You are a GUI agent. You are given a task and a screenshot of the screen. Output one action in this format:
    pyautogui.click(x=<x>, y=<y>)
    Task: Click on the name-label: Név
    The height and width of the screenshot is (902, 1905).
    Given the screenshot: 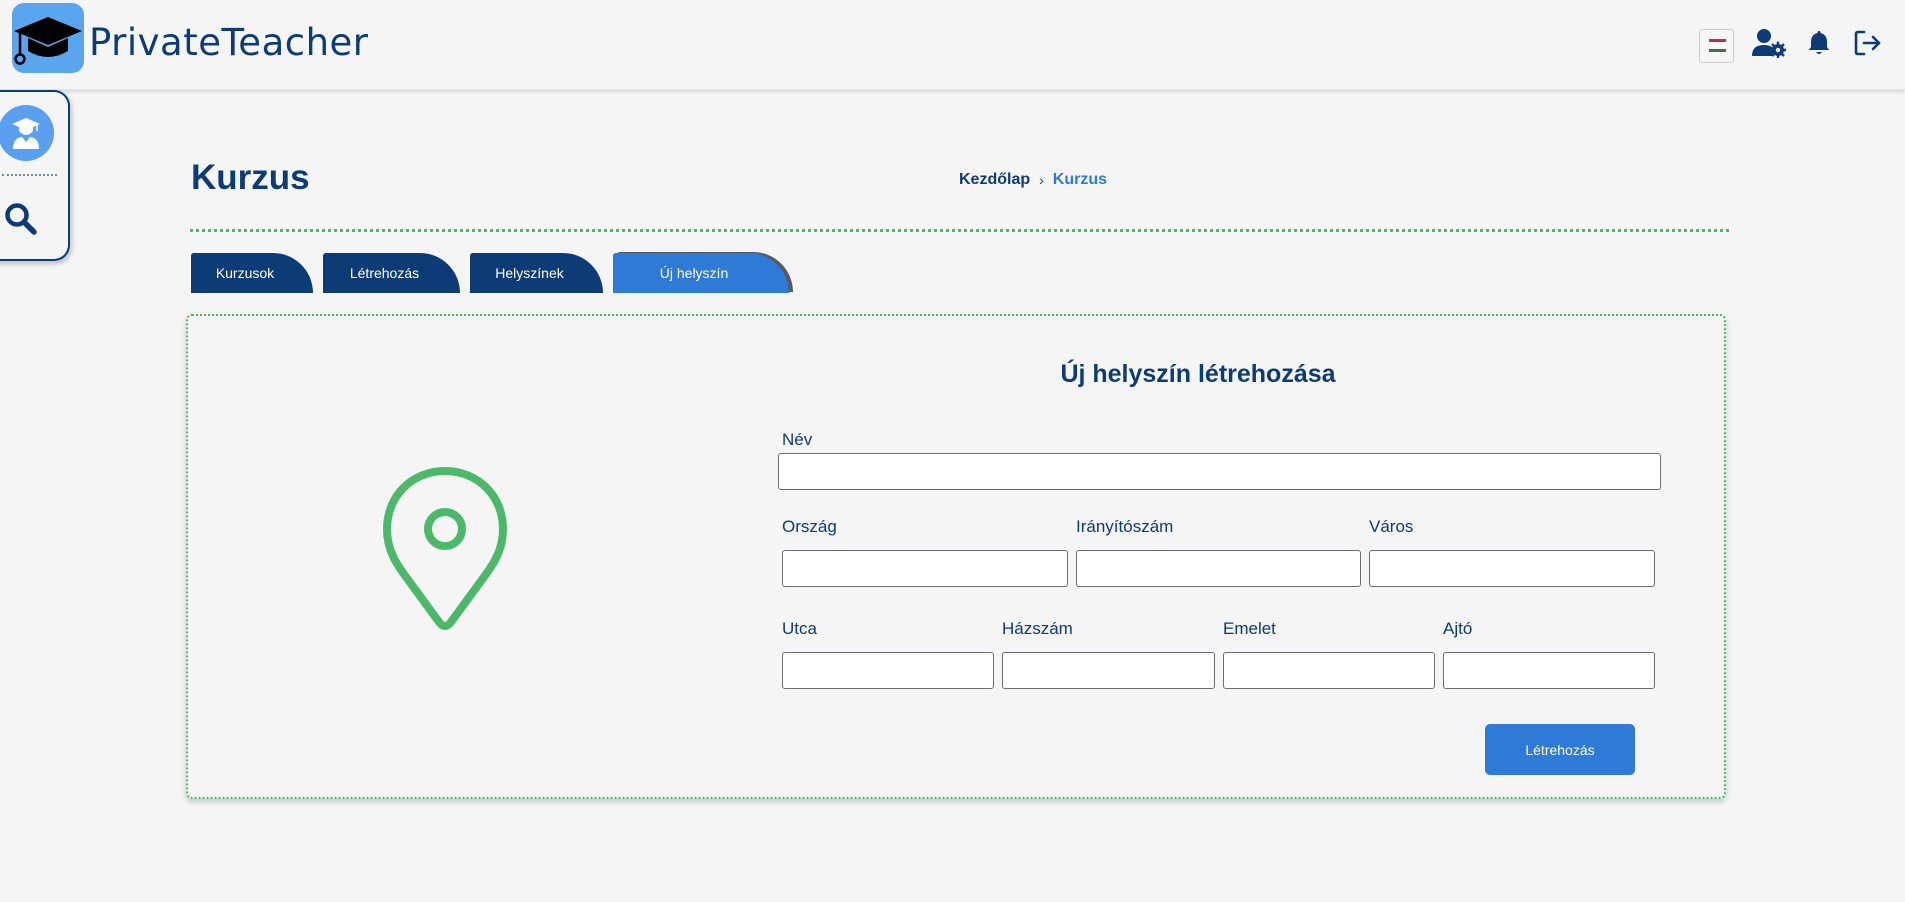 What is the action you would take?
    pyautogui.click(x=797, y=439)
    